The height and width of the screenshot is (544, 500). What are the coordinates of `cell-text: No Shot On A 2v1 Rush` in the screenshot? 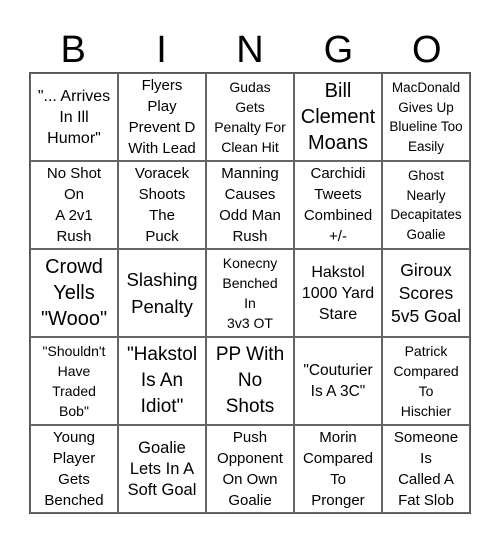 It's located at (74, 205).